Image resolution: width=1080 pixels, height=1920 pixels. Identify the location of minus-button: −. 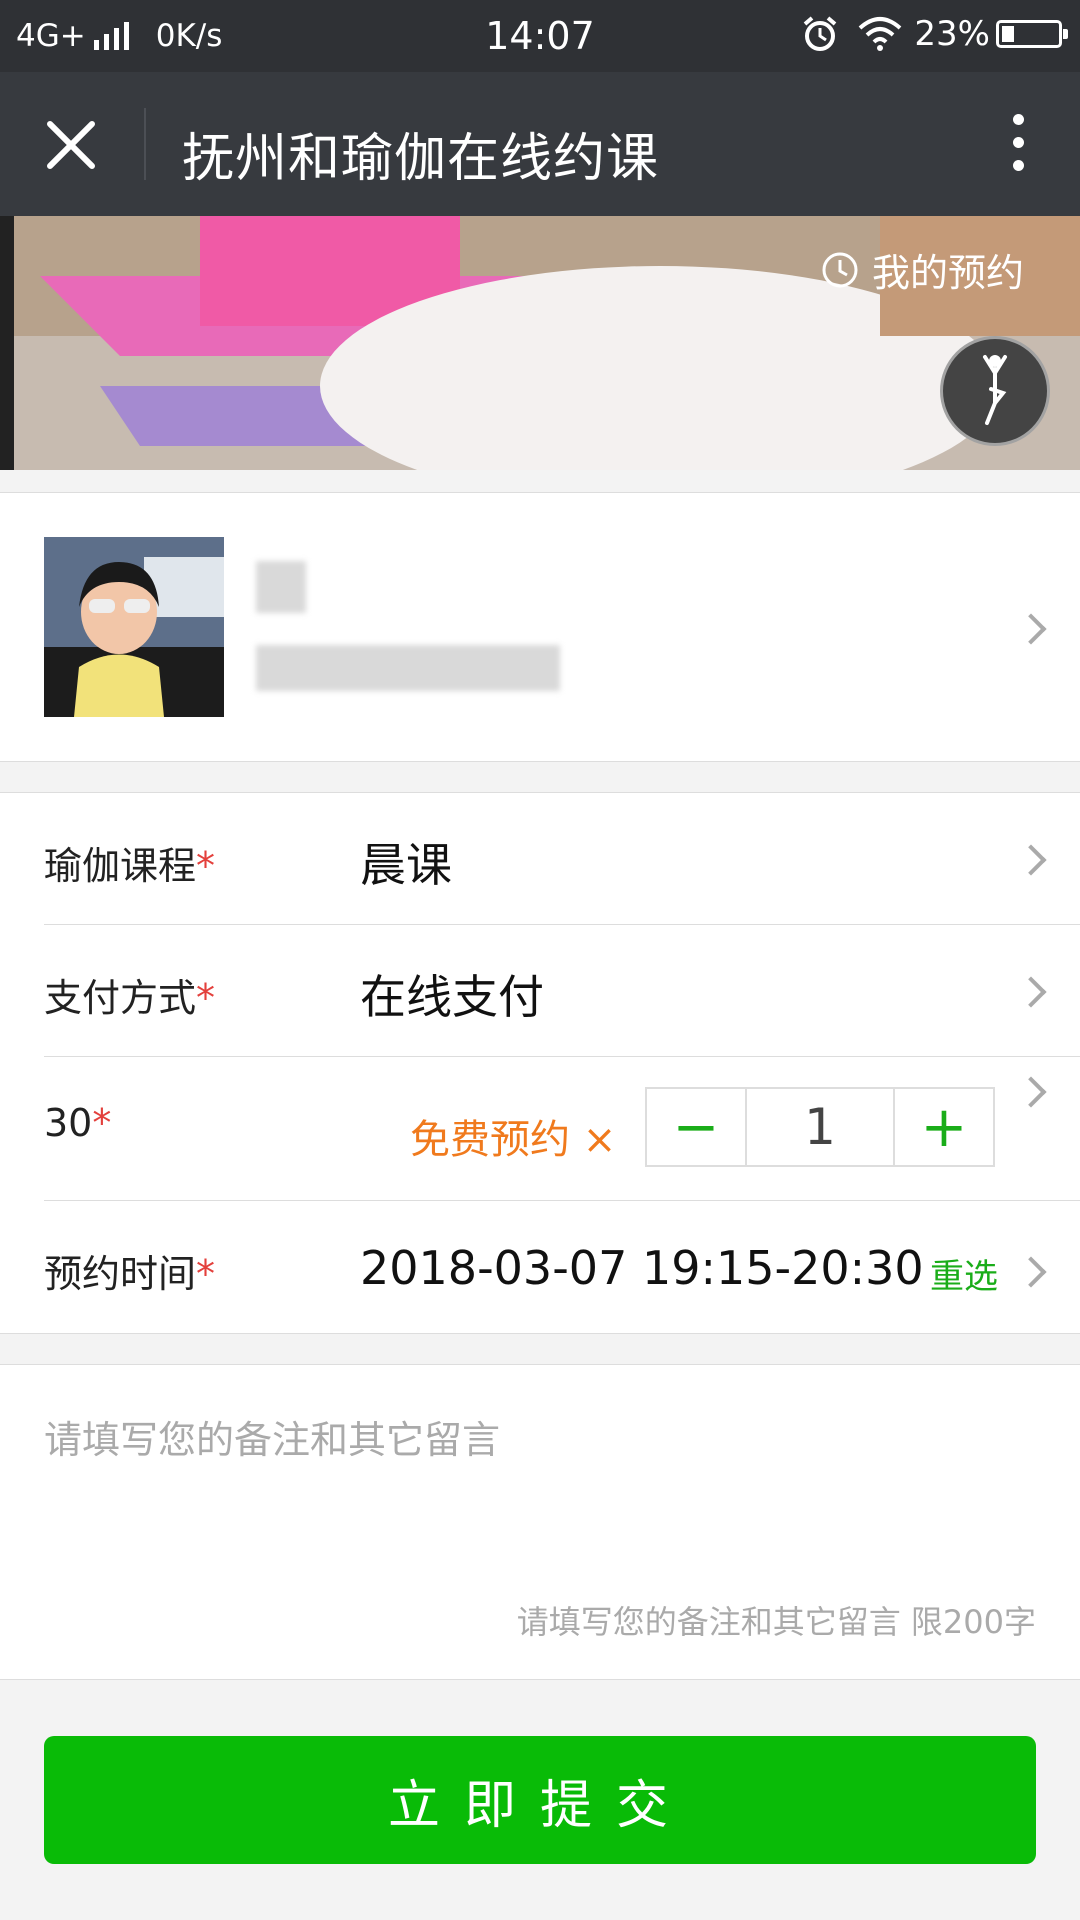
(696, 1127).